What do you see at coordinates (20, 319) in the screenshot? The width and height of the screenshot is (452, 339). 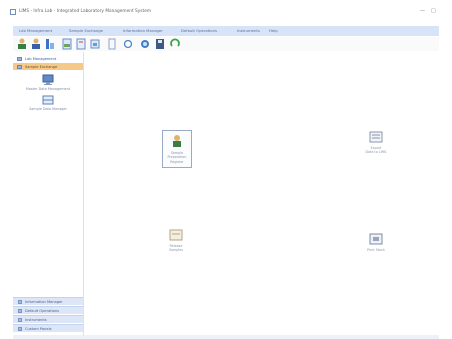 I see `instrument-icon` at bounding box center [20, 319].